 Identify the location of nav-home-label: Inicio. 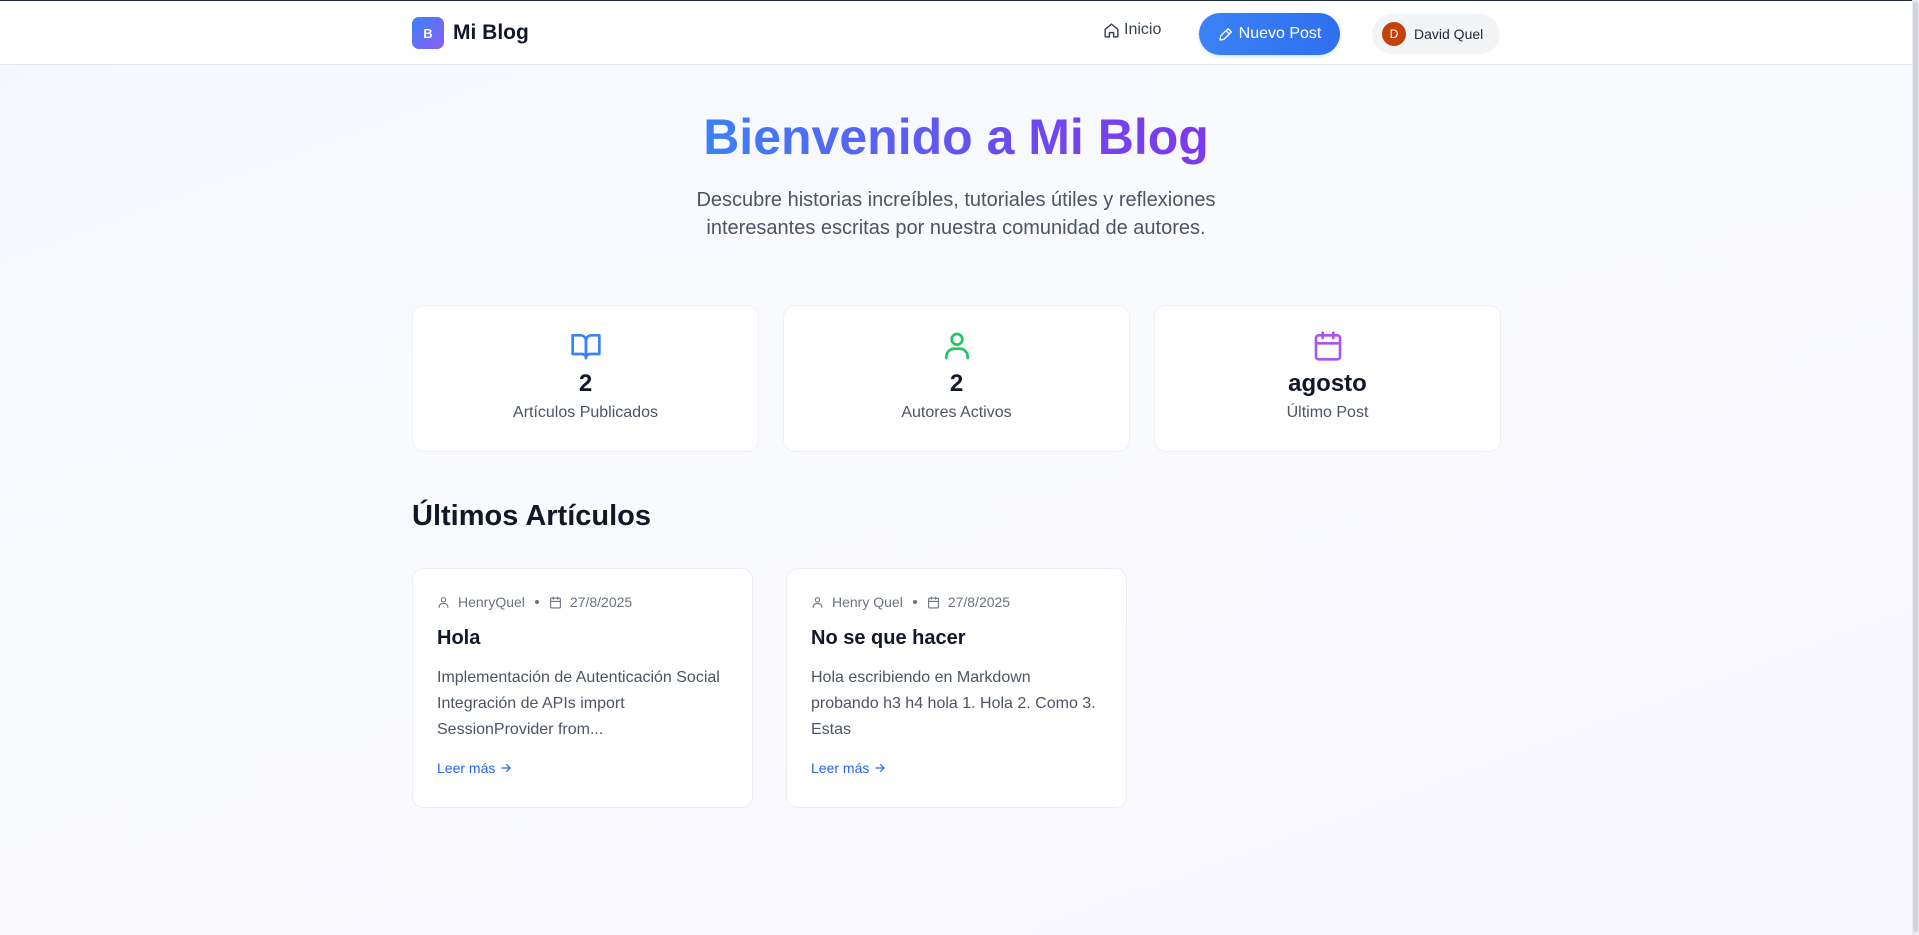
(1143, 29).